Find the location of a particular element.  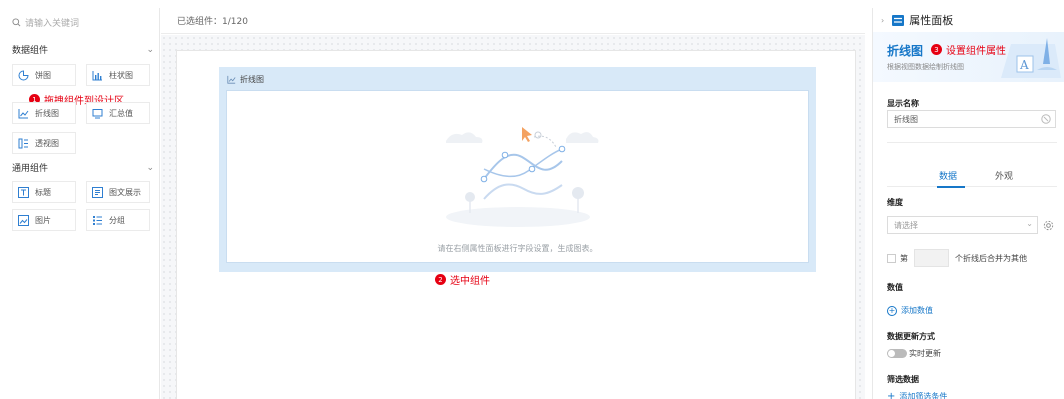

panel-title: 属性面板 is located at coordinates (931, 20).